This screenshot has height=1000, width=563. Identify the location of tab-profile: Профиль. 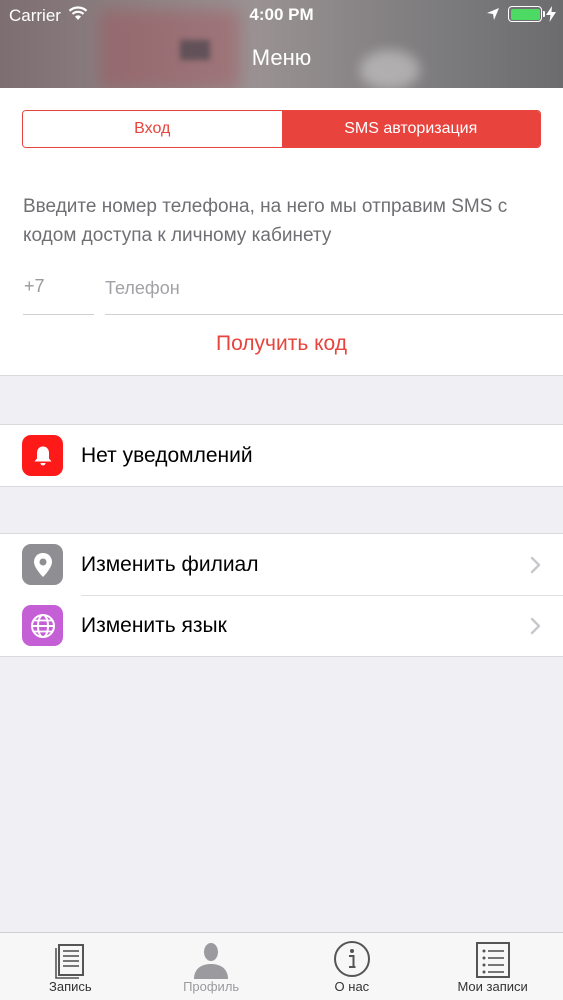
(211, 966).